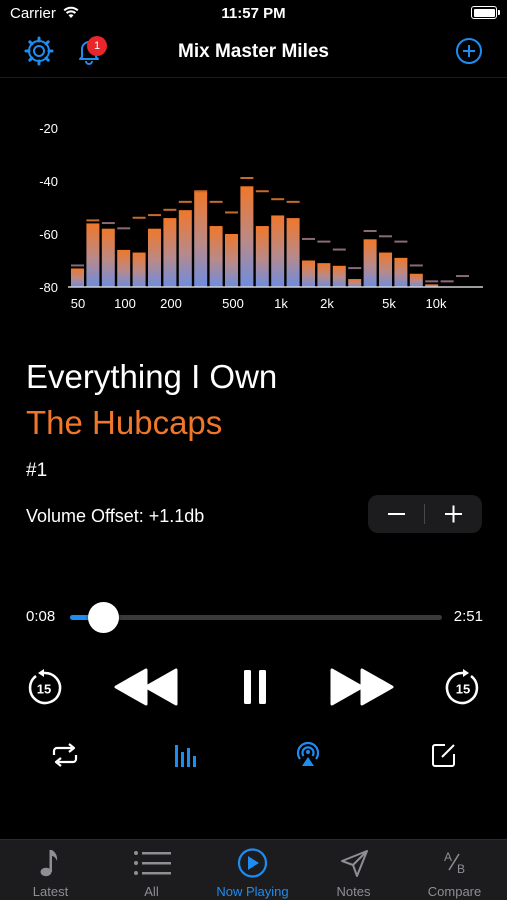  I want to click on nav-bar: 1 Mix Master Miles, so click(253, 53).